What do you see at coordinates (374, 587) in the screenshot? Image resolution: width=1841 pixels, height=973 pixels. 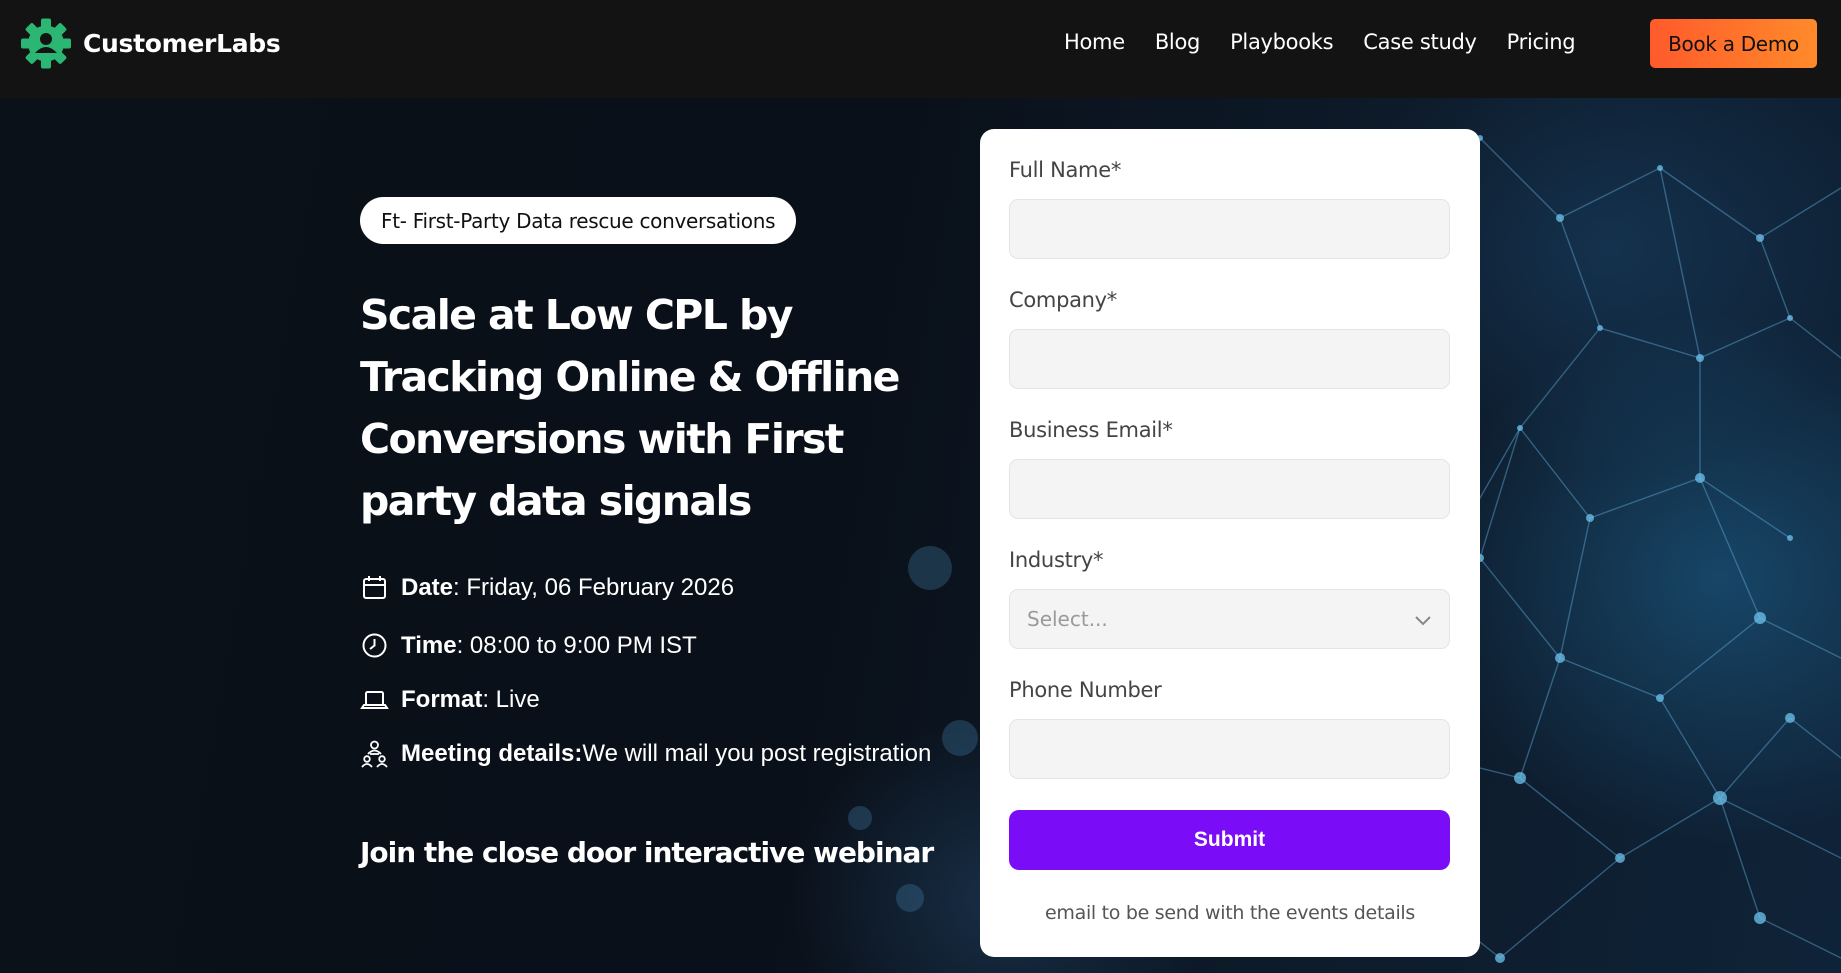 I see `calendar-icon` at bounding box center [374, 587].